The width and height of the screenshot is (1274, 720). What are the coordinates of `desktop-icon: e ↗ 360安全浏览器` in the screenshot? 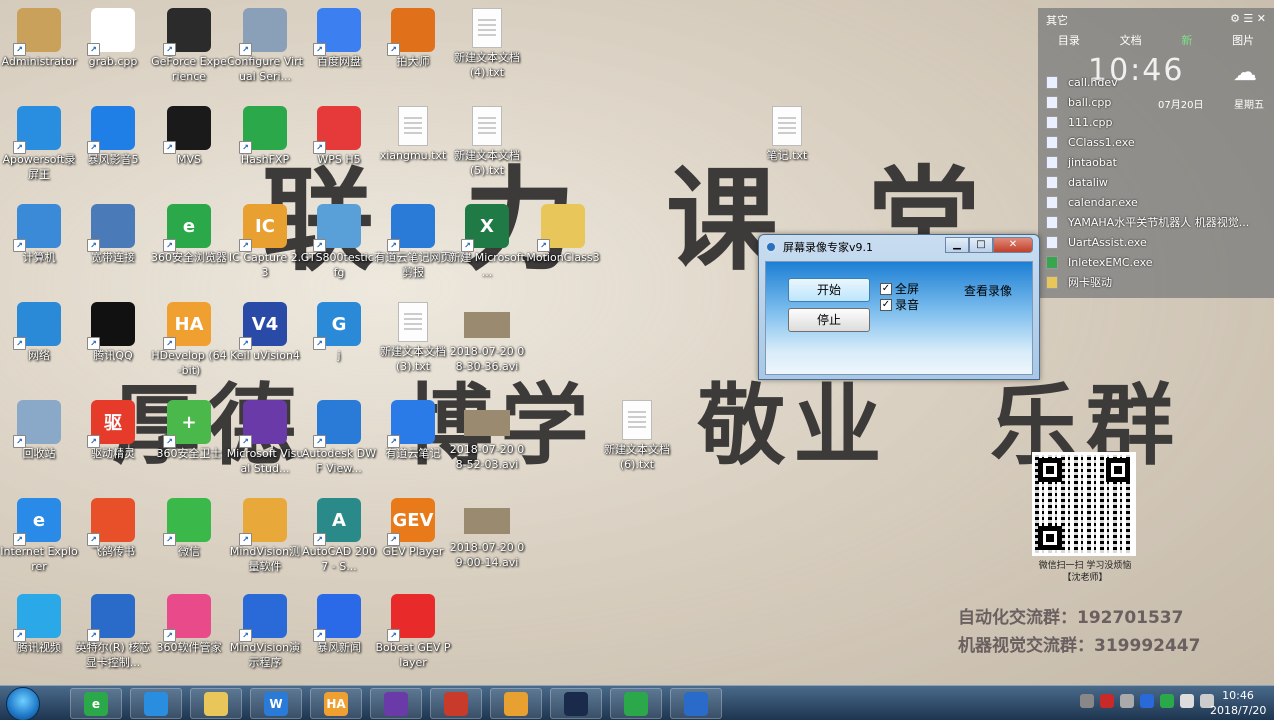 It's located at (189, 246).